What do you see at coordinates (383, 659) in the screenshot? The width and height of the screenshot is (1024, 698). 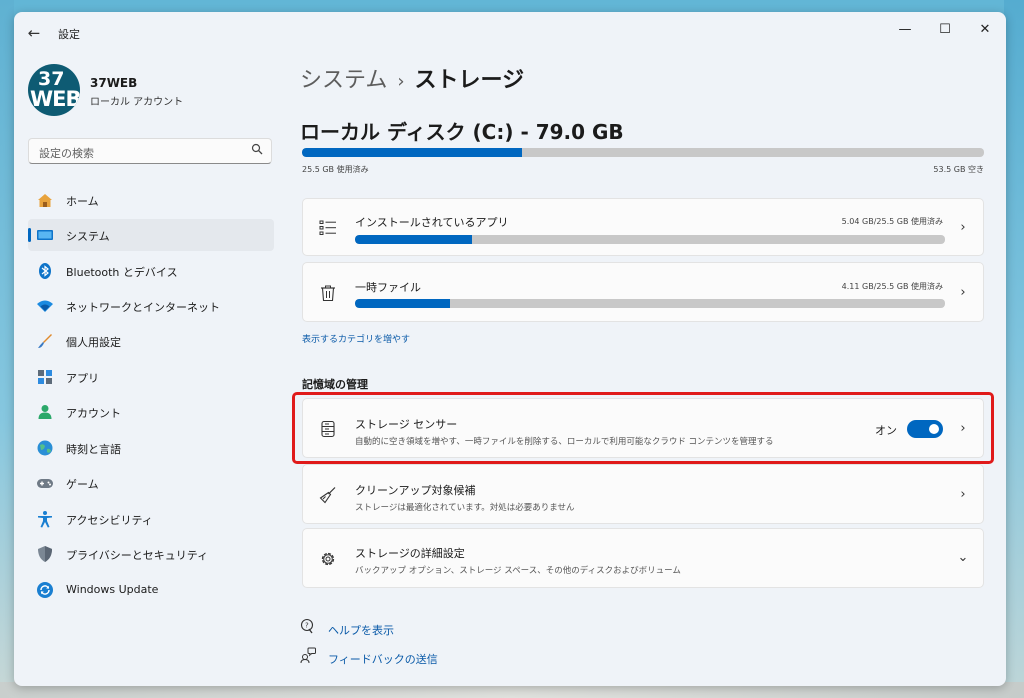 I see `feedback-link-label: フィードバックの送信` at bounding box center [383, 659].